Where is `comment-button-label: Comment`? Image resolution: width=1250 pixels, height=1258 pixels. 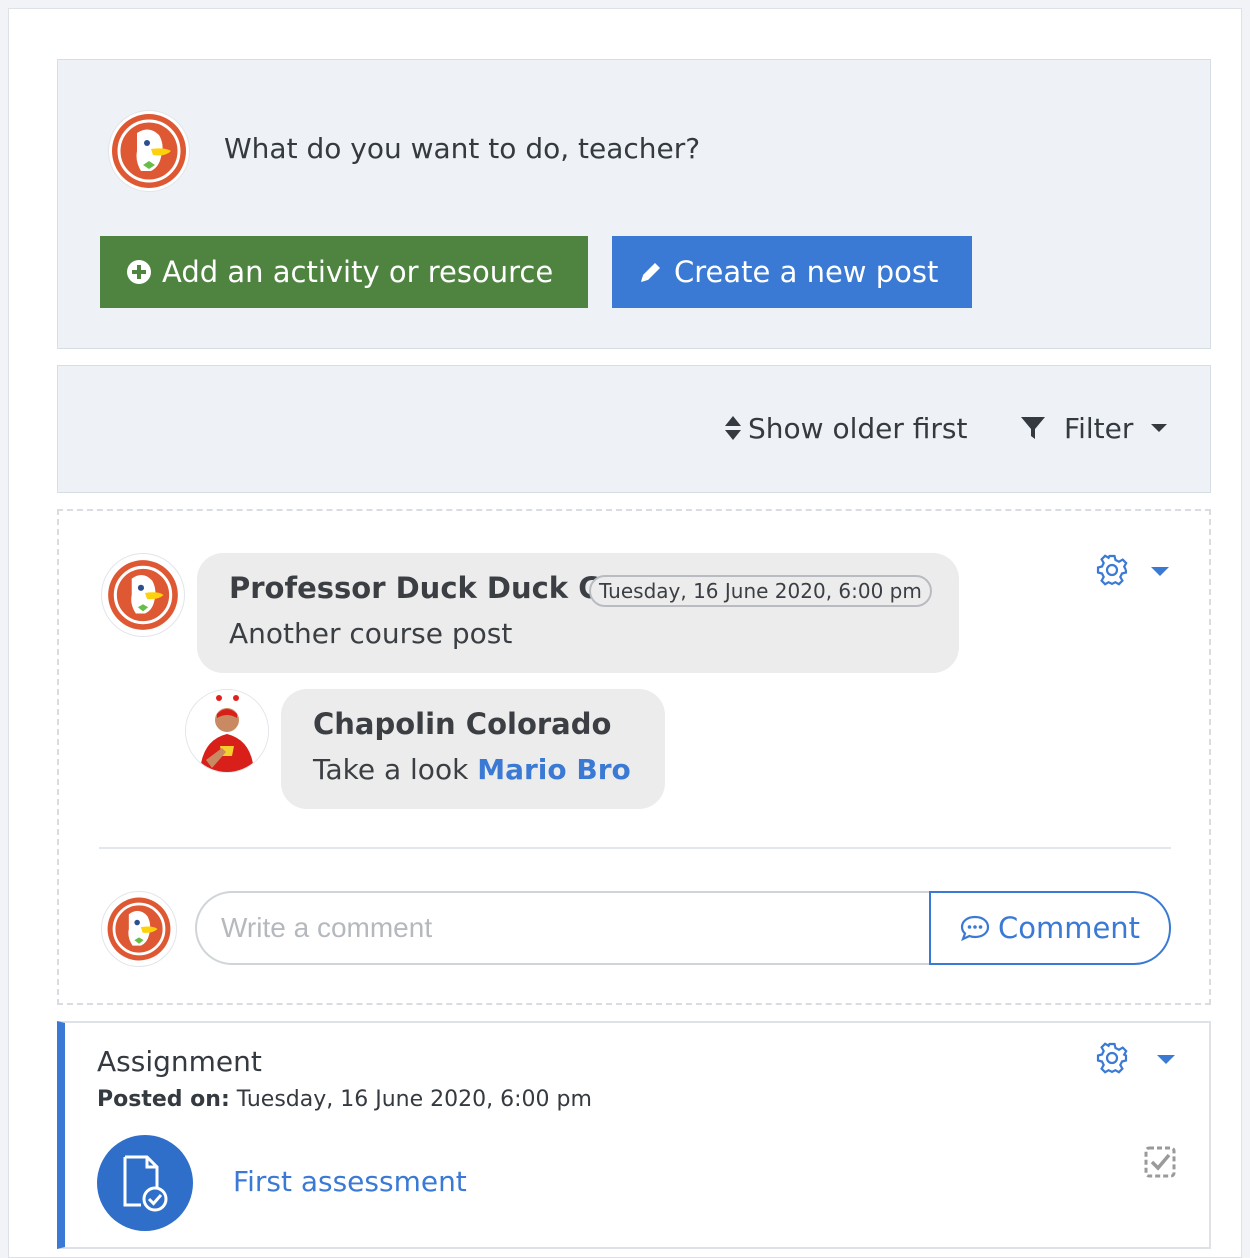
comment-button-label: Comment is located at coordinates (1069, 928).